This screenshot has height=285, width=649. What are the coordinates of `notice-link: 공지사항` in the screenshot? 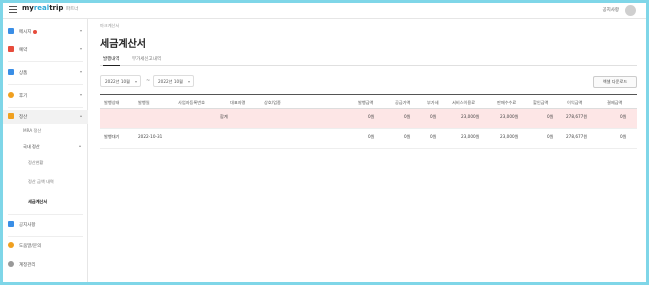 It's located at (610, 10).